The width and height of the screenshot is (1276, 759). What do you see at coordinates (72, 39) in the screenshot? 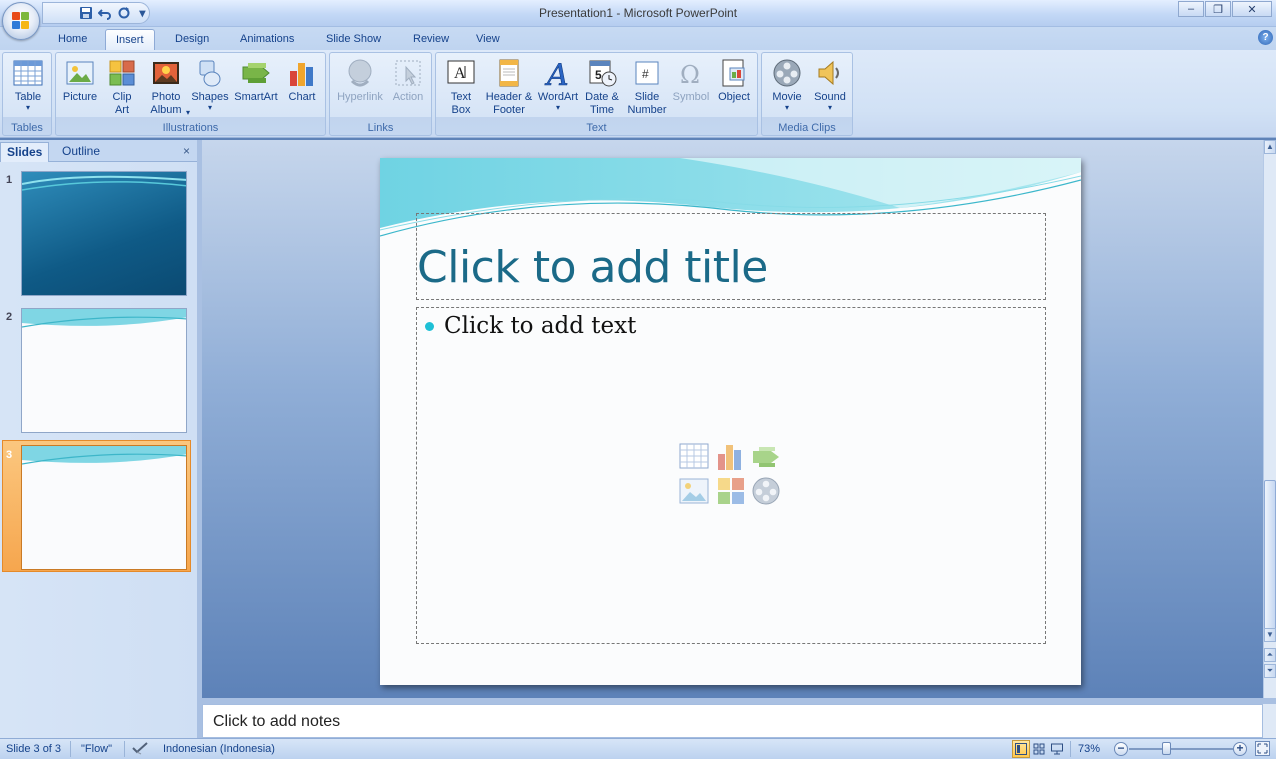
I see `tab-home: Home` at bounding box center [72, 39].